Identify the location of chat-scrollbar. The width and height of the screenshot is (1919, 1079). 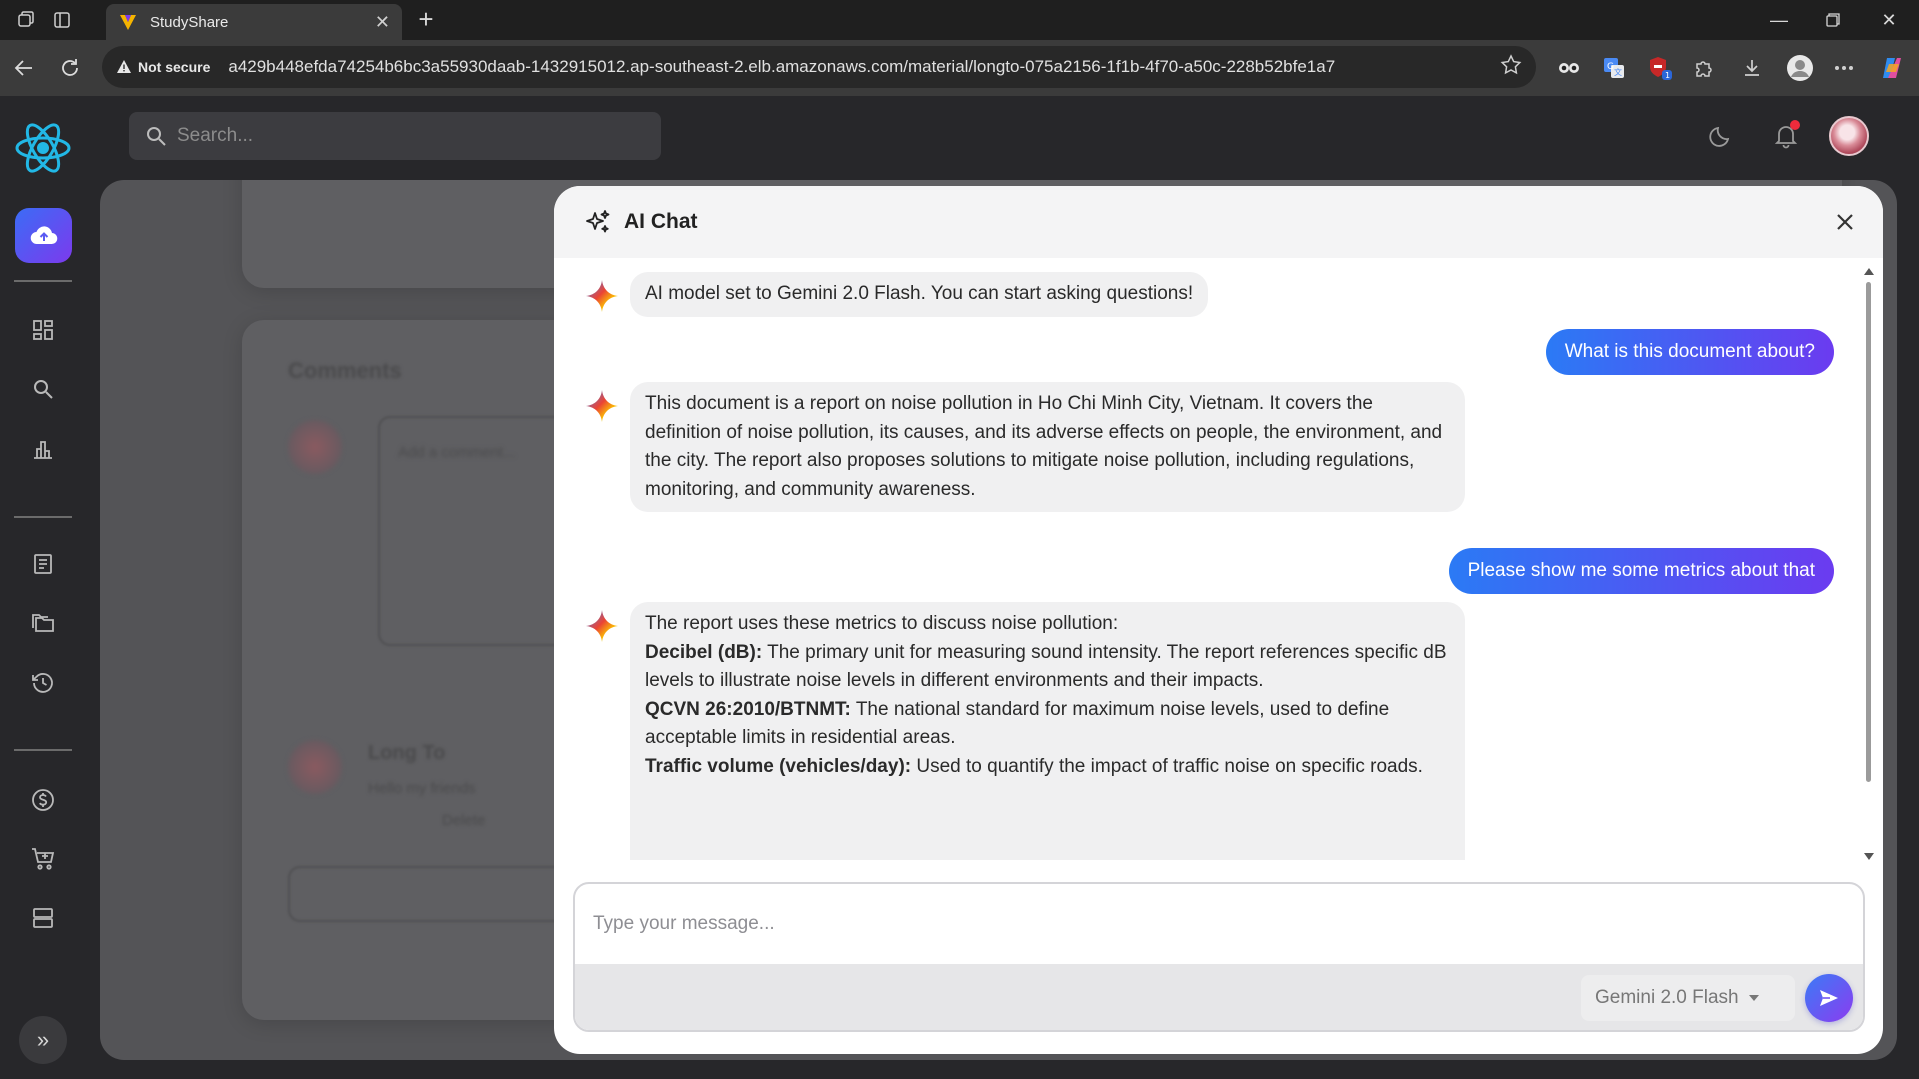
(1868, 564).